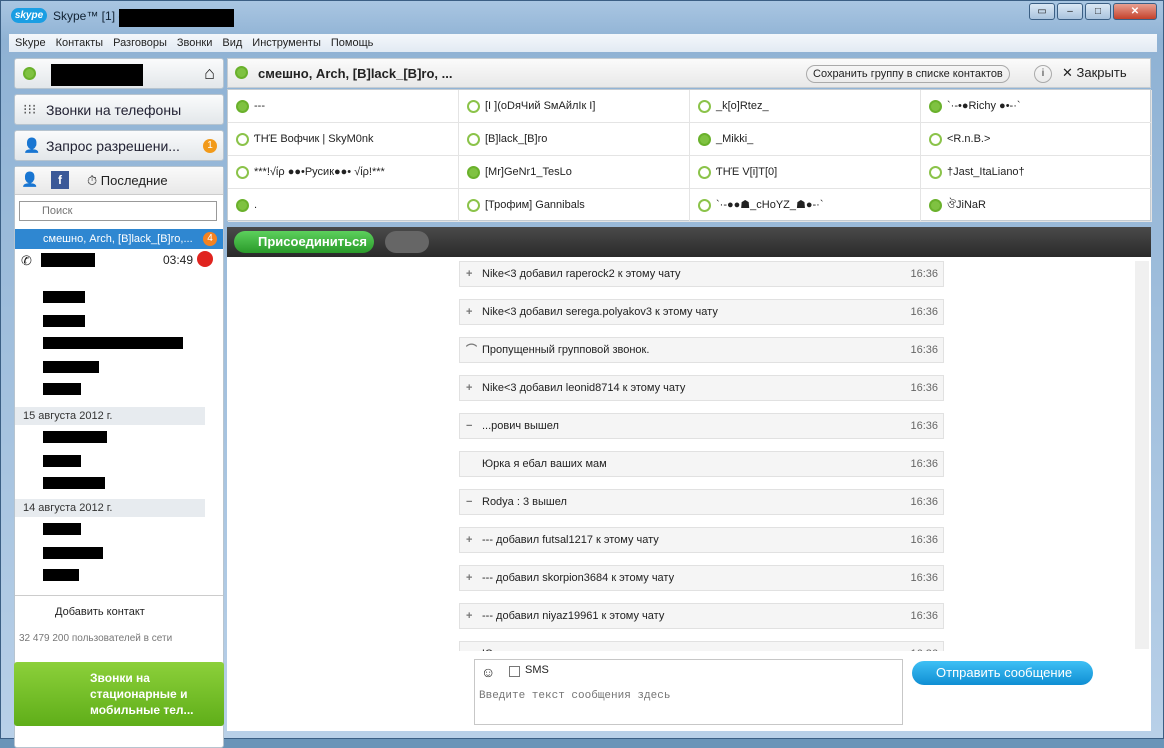  Describe the element at coordinates (30, 43) in the screenshot. I see `menu-item: Skype` at that location.